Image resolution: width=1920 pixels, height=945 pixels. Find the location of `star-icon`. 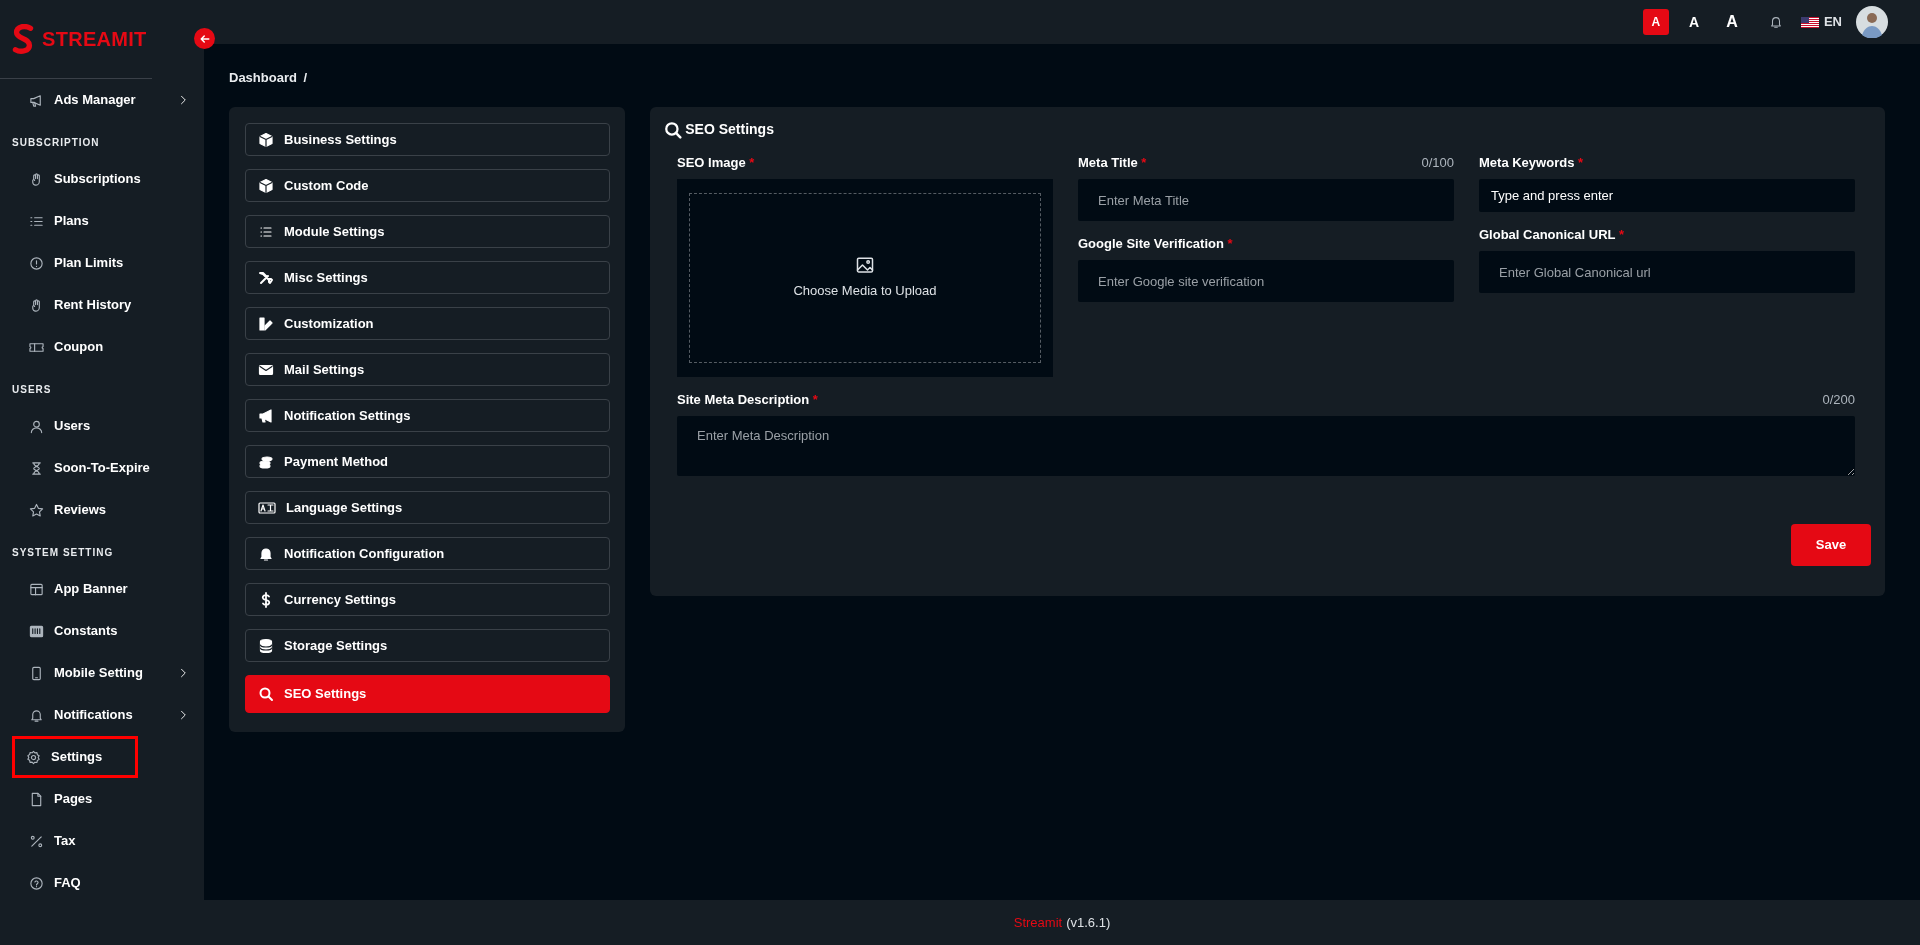

star-icon is located at coordinates (36, 510).